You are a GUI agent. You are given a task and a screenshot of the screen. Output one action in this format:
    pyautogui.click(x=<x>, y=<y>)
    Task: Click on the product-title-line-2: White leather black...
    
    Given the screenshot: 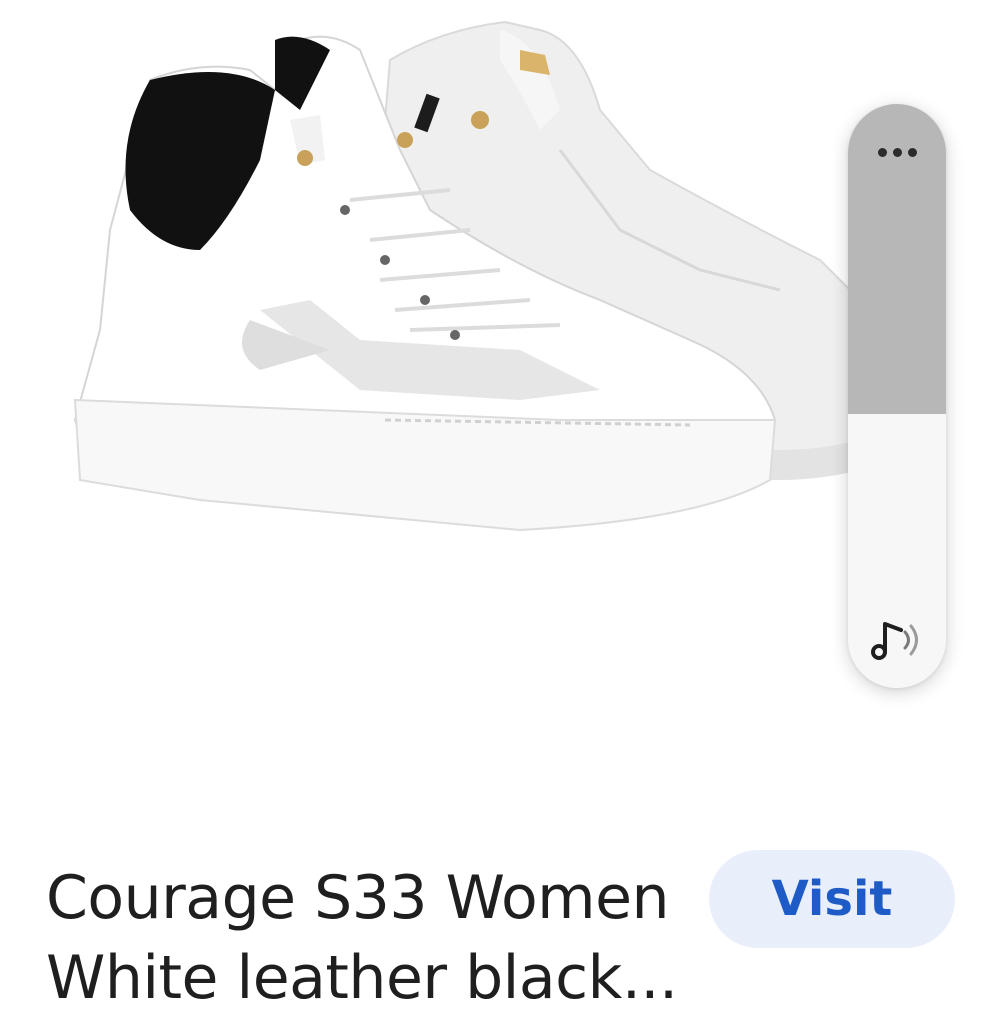 What is the action you would take?
    pyautogui.click(x=362, y=978)
    